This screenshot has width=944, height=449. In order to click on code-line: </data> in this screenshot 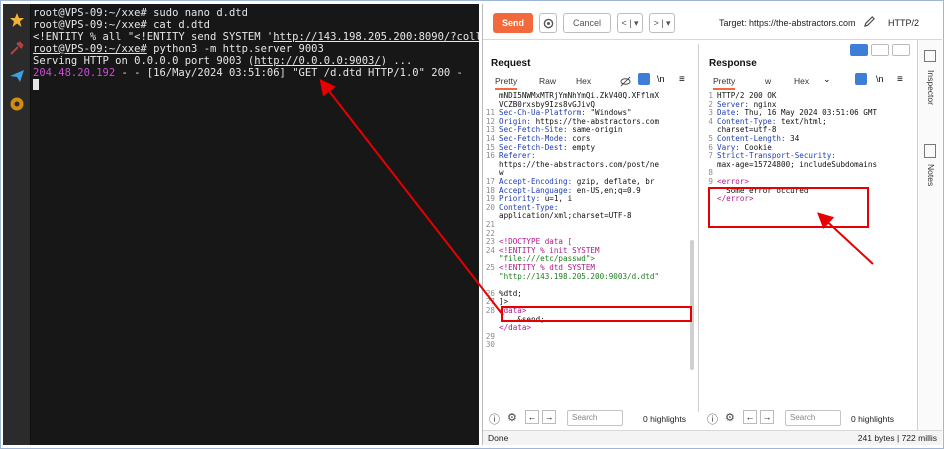, I will do `click(515, 328)`.